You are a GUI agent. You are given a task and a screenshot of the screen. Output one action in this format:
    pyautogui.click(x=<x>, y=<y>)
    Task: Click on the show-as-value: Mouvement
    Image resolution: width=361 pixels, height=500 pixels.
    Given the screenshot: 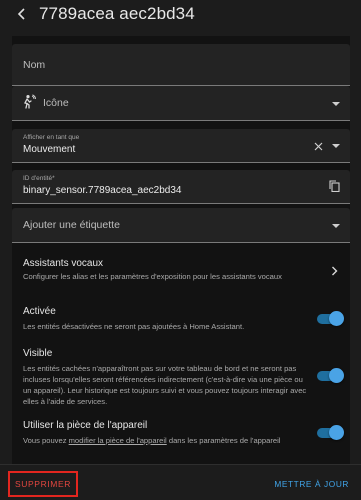 What is the action you would take?
    pyautogui.click(x=49, y=149)
    